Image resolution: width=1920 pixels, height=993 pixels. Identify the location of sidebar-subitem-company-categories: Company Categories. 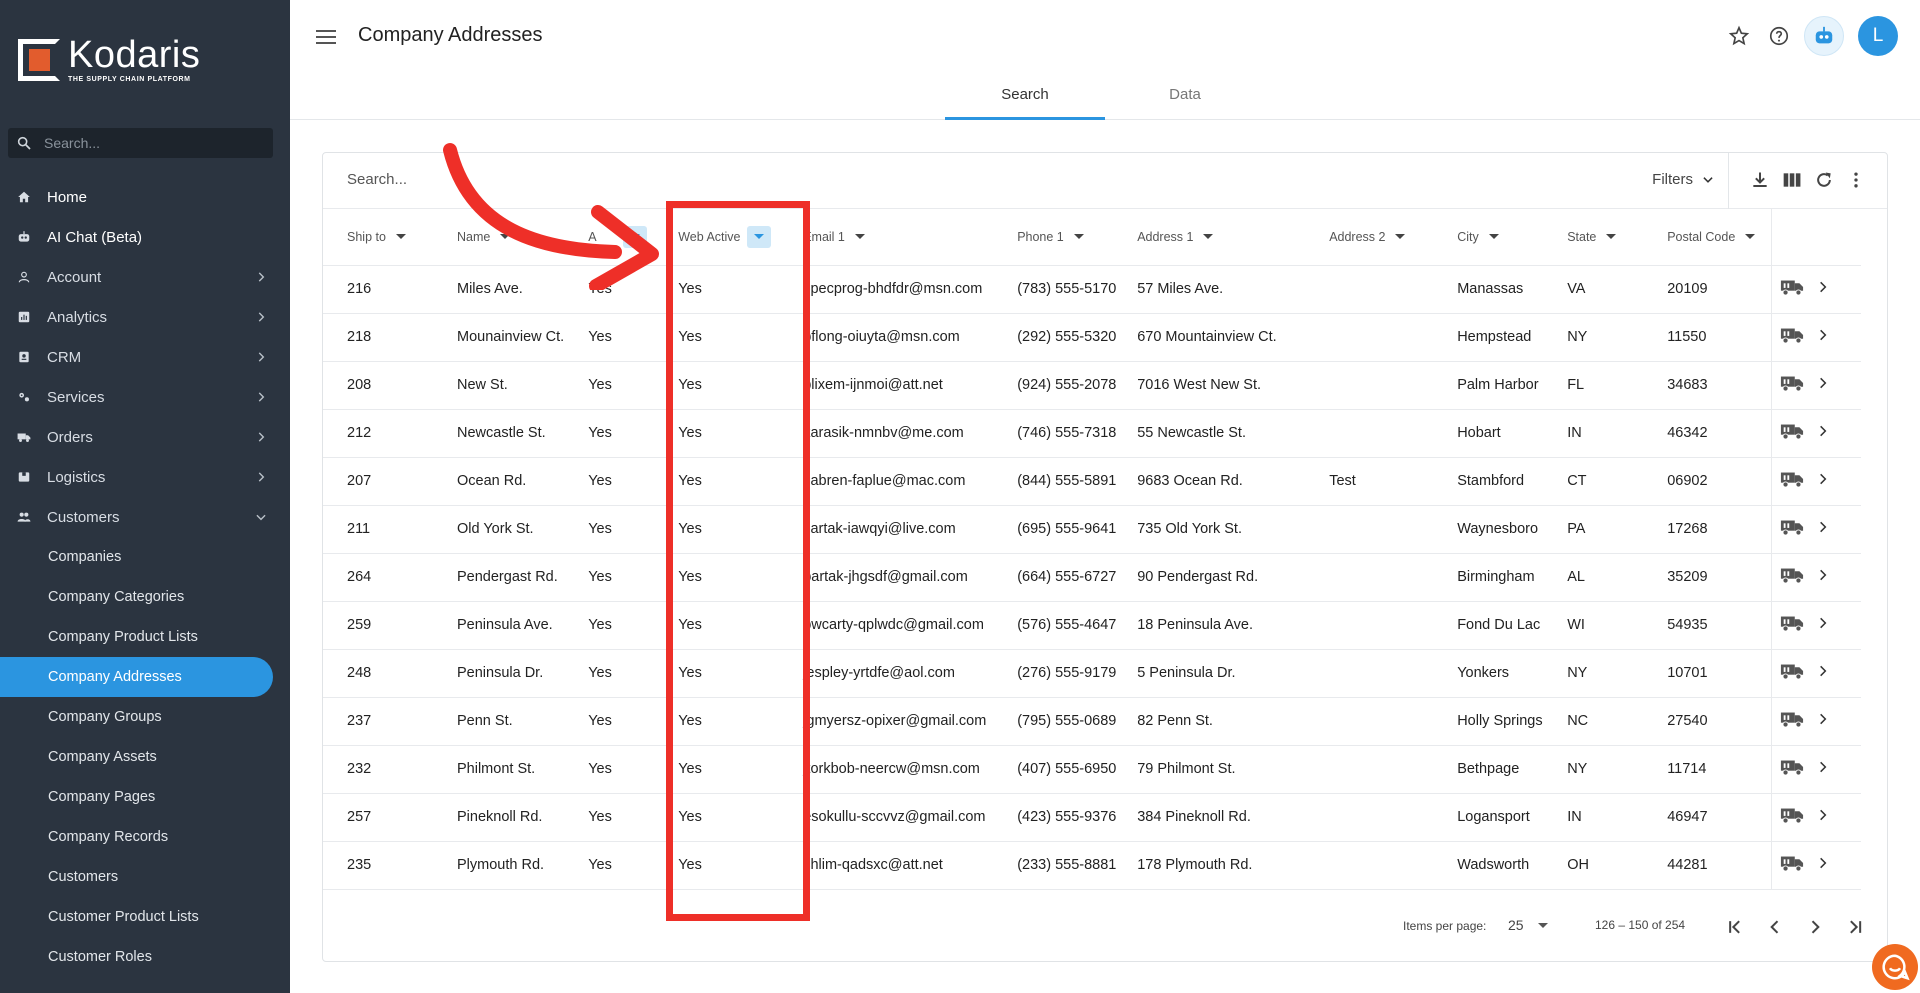
(145, 597).